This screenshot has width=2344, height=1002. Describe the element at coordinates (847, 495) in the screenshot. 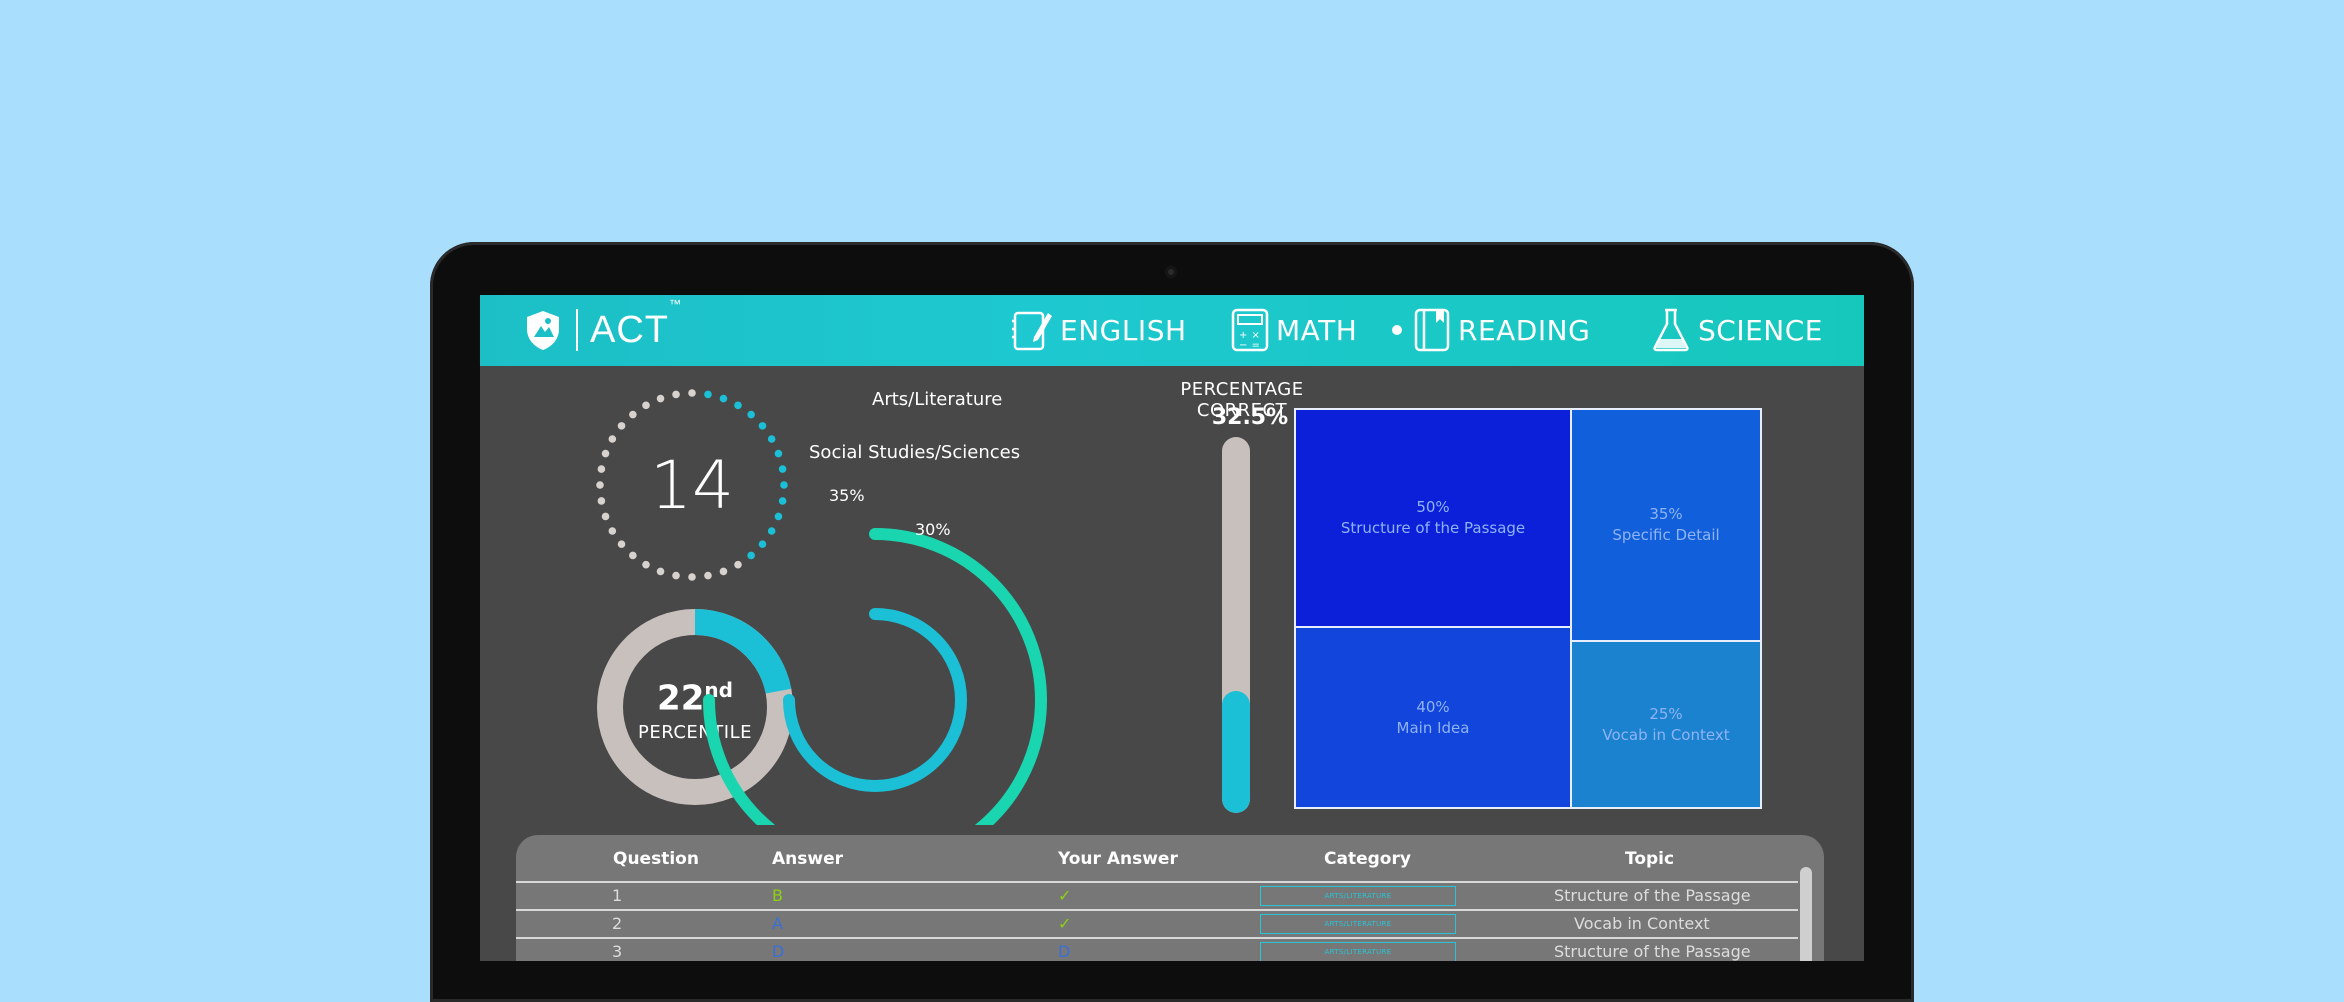

I see `arts-literature-percent: 35%` at that location.